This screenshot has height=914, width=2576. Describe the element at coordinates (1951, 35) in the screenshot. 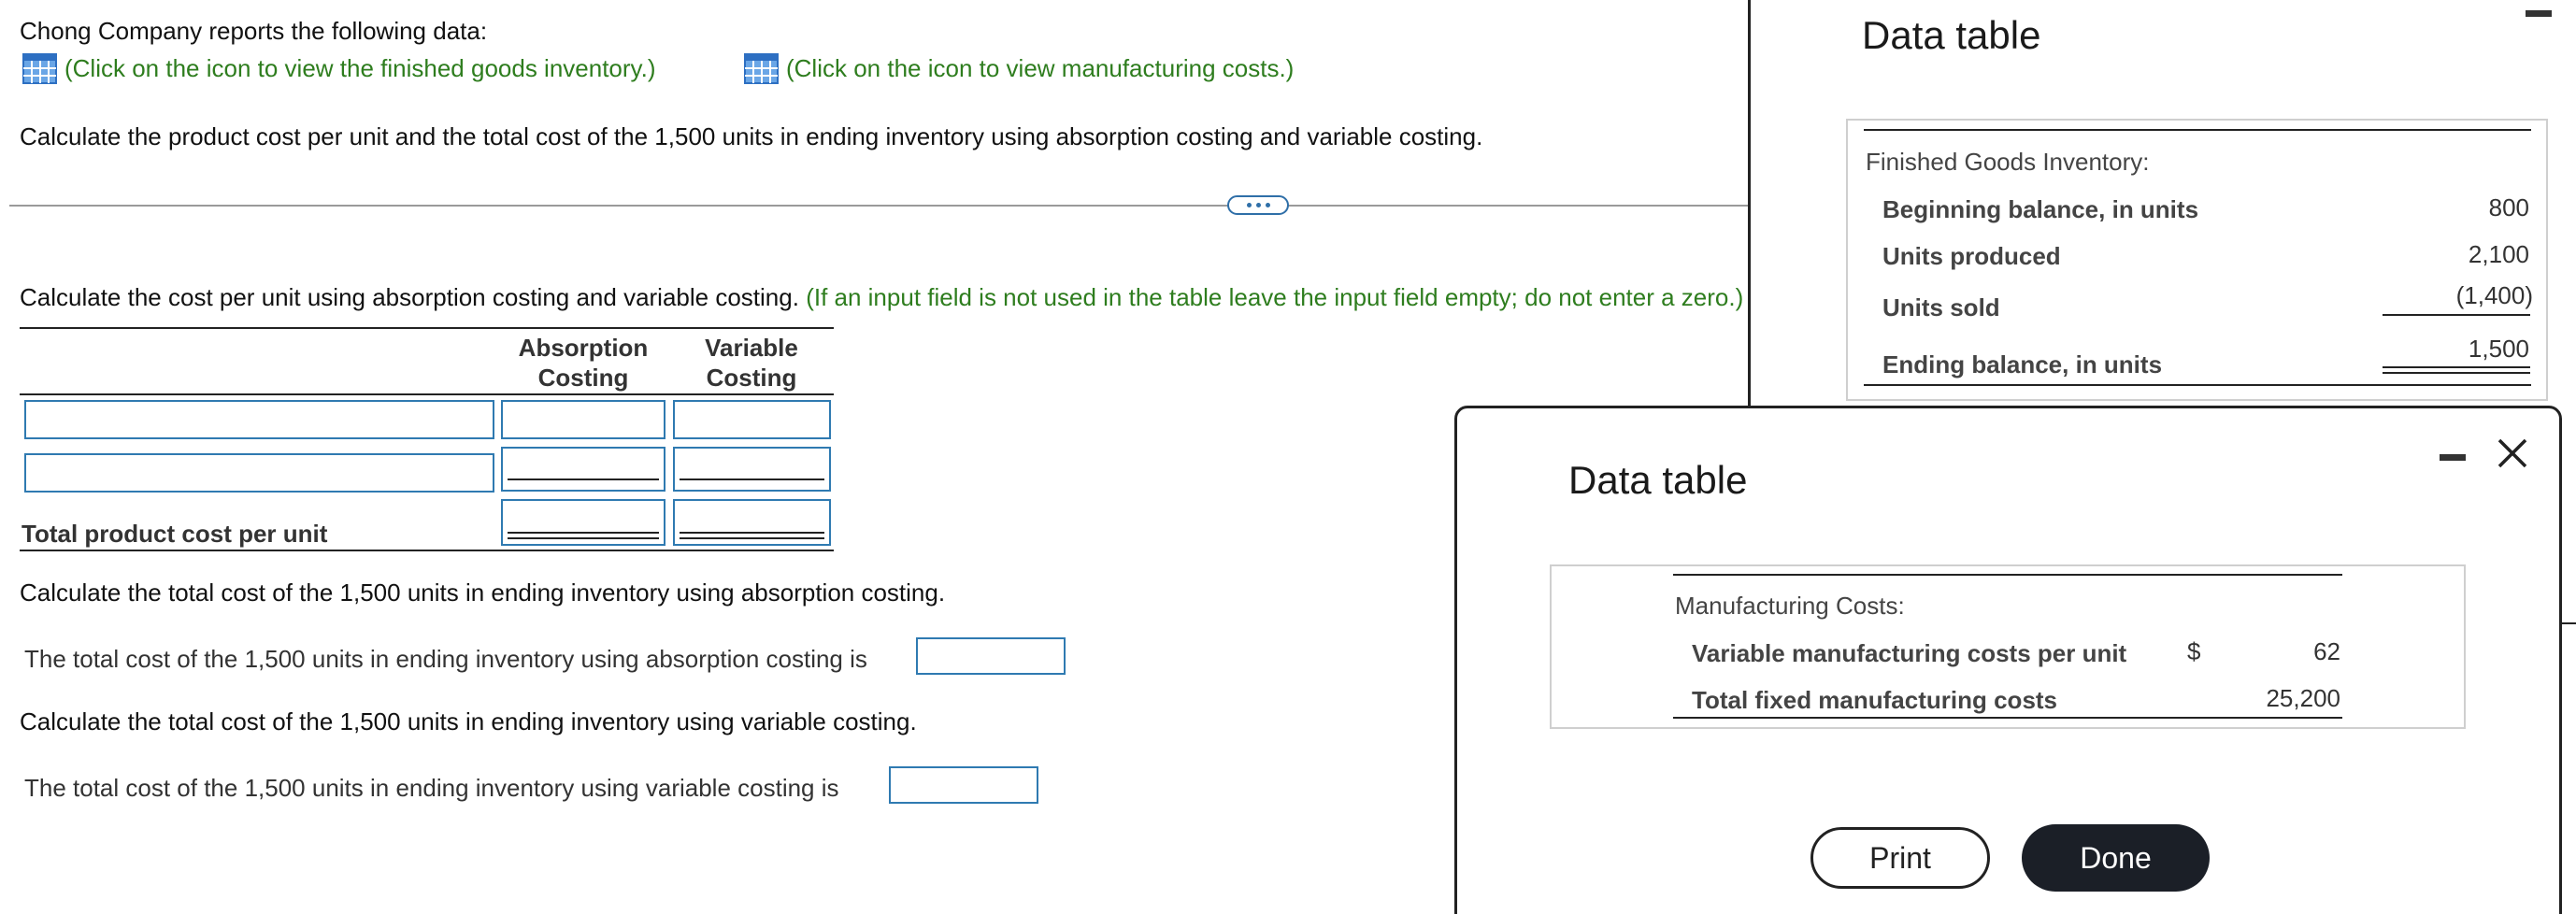

I see `finished-goods-window-title: Data table` at that location.